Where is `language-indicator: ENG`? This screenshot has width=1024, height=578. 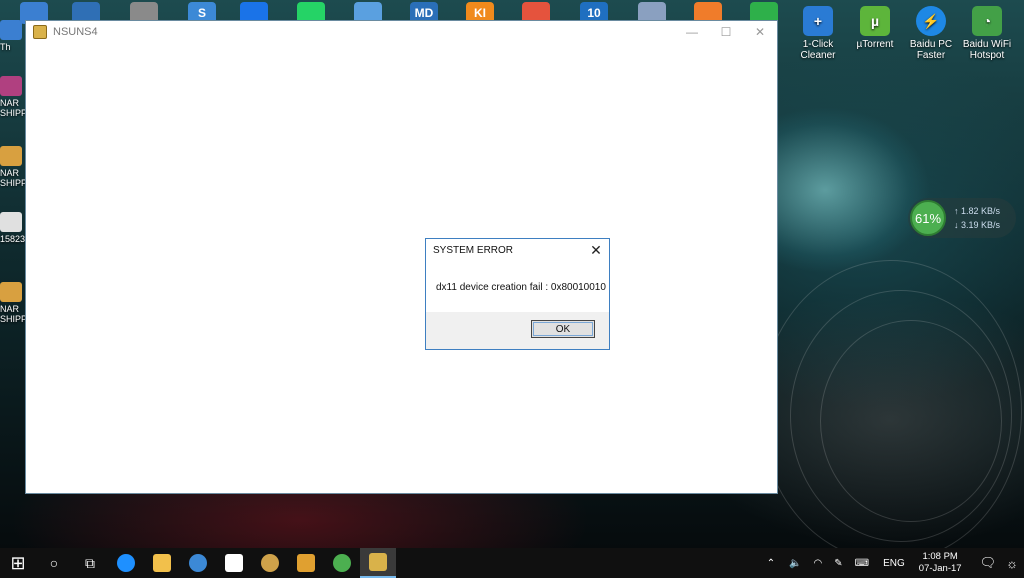
language-indicator: ENG is located at coordinates (894, 563).